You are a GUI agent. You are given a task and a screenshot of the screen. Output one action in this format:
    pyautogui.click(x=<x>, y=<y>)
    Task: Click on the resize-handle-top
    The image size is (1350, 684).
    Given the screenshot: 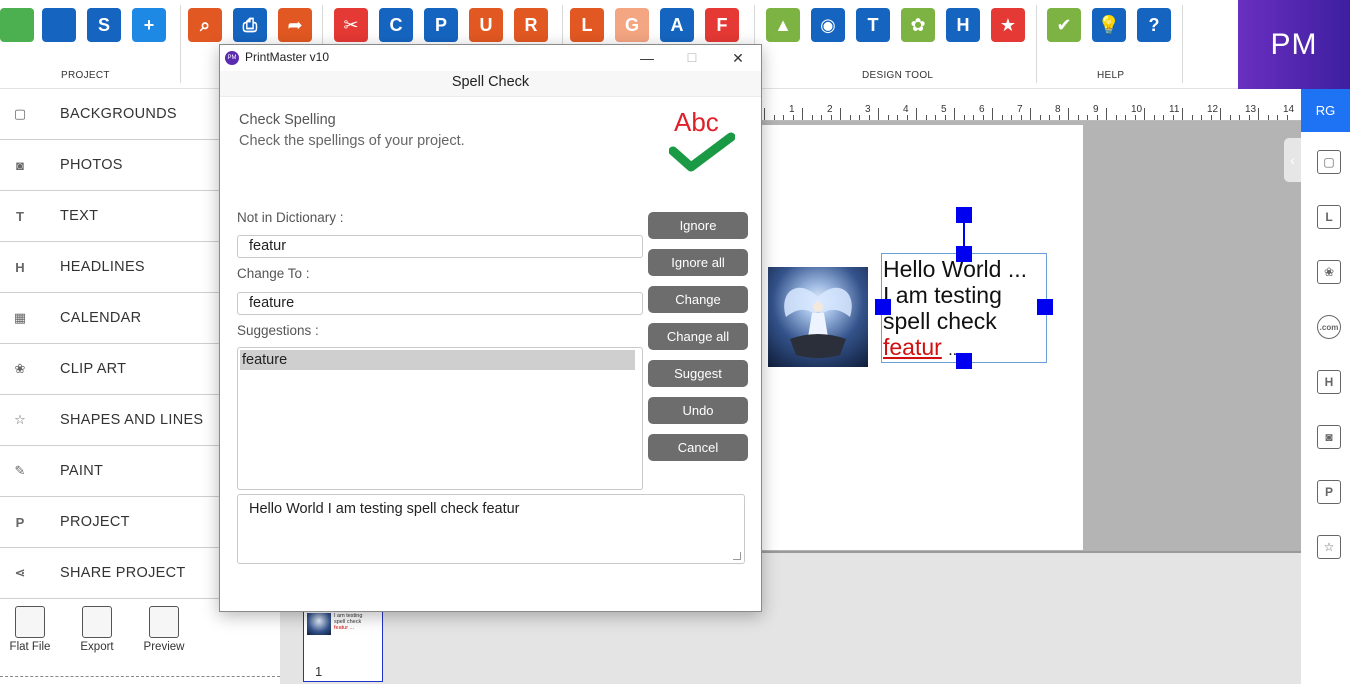 What is the action you would take?
    pyautogui.click(x=964, y=254)
    